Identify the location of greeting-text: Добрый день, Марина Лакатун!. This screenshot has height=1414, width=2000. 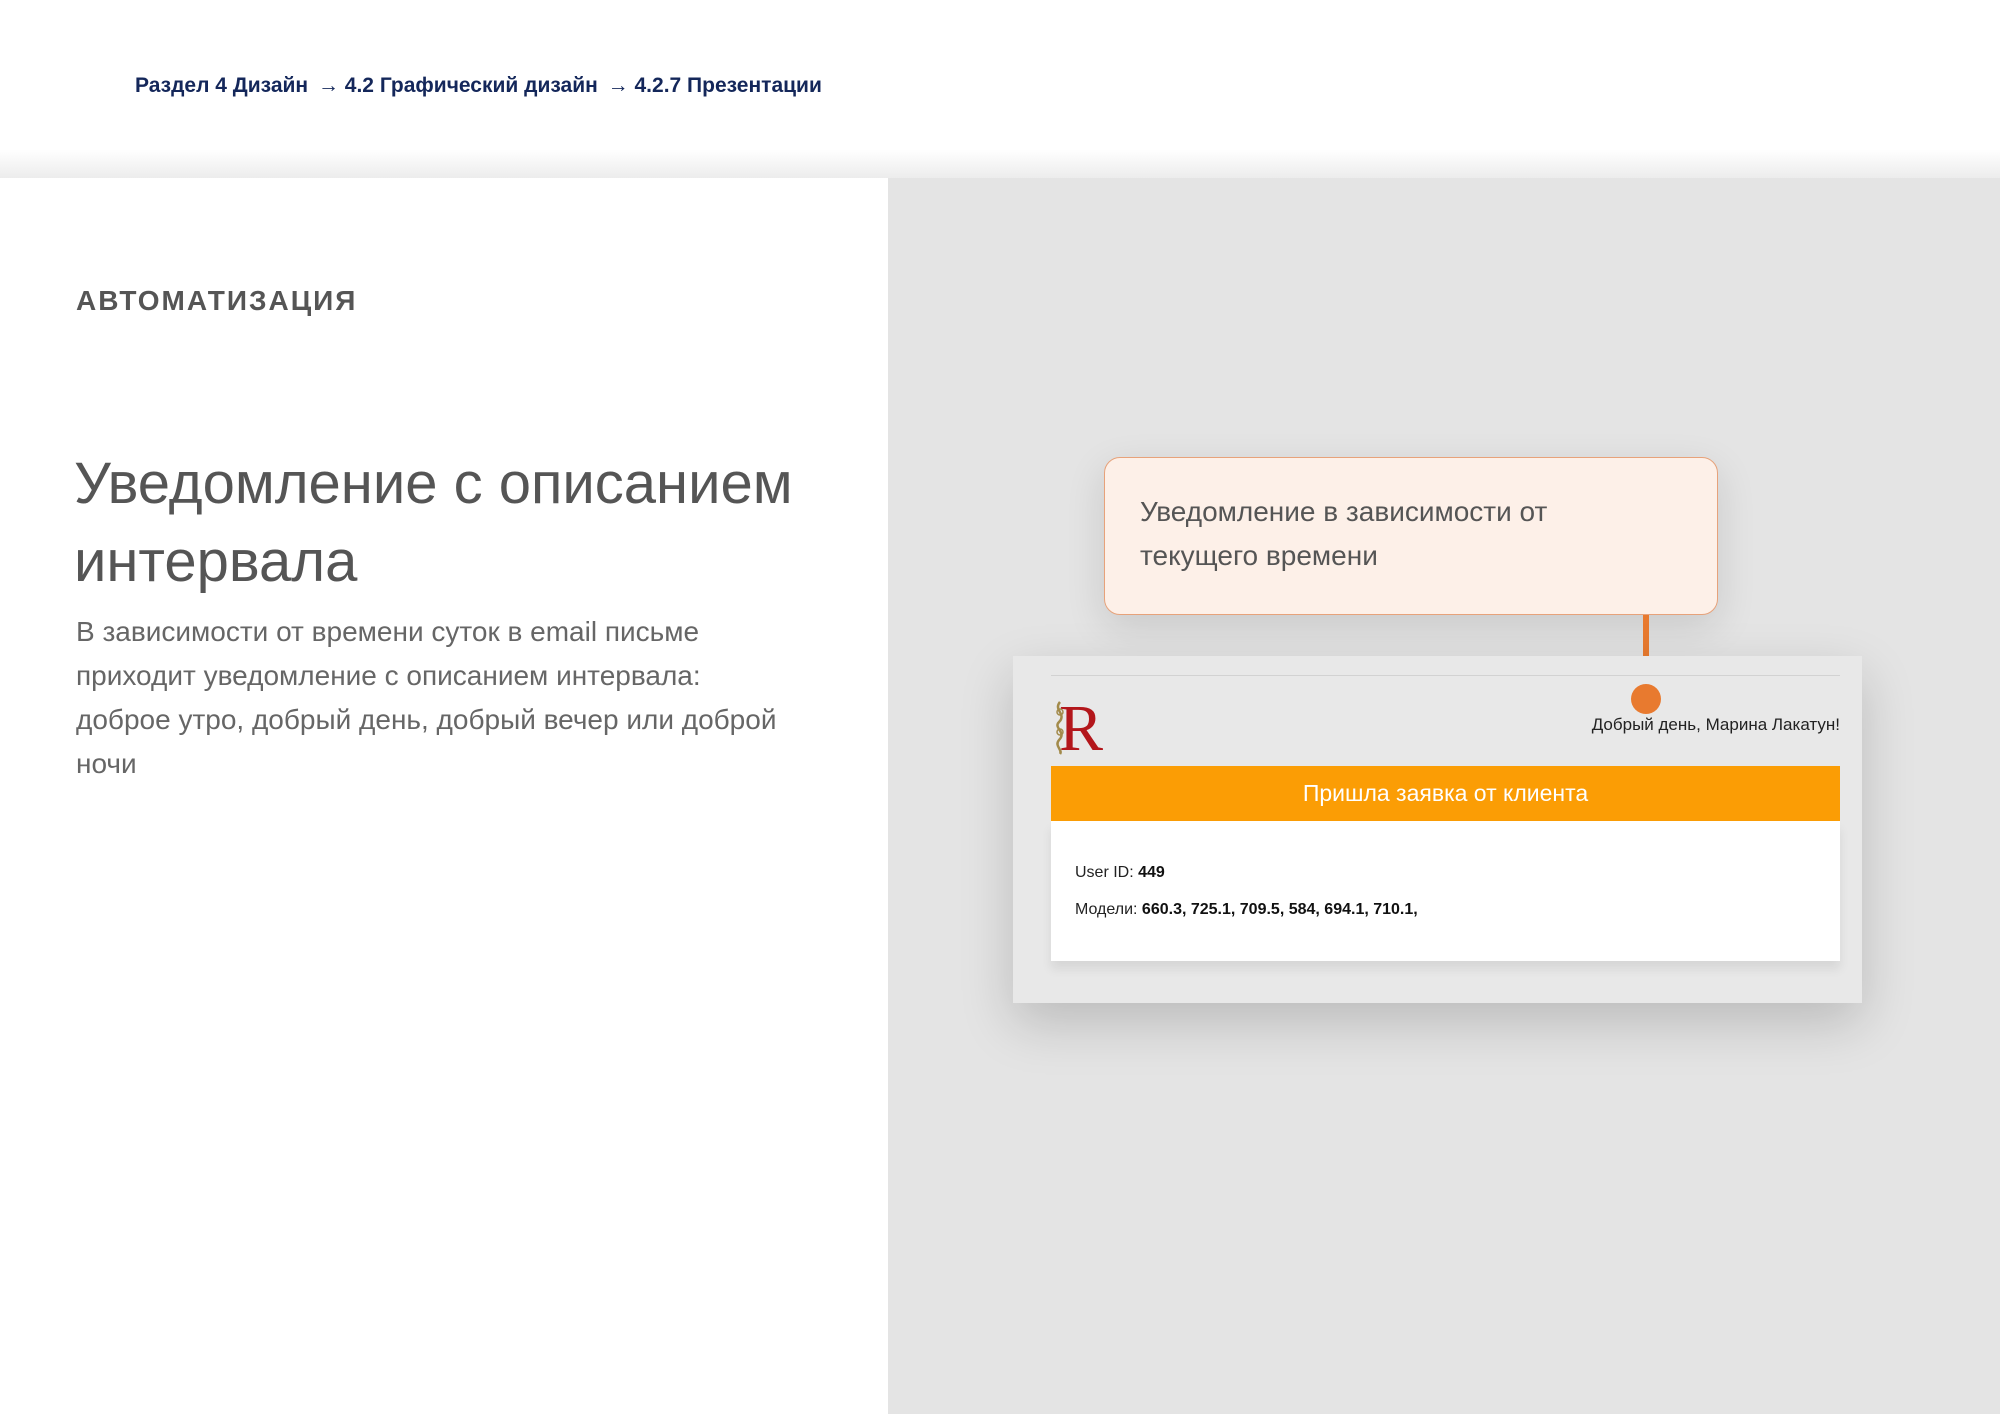
(1715, 724).